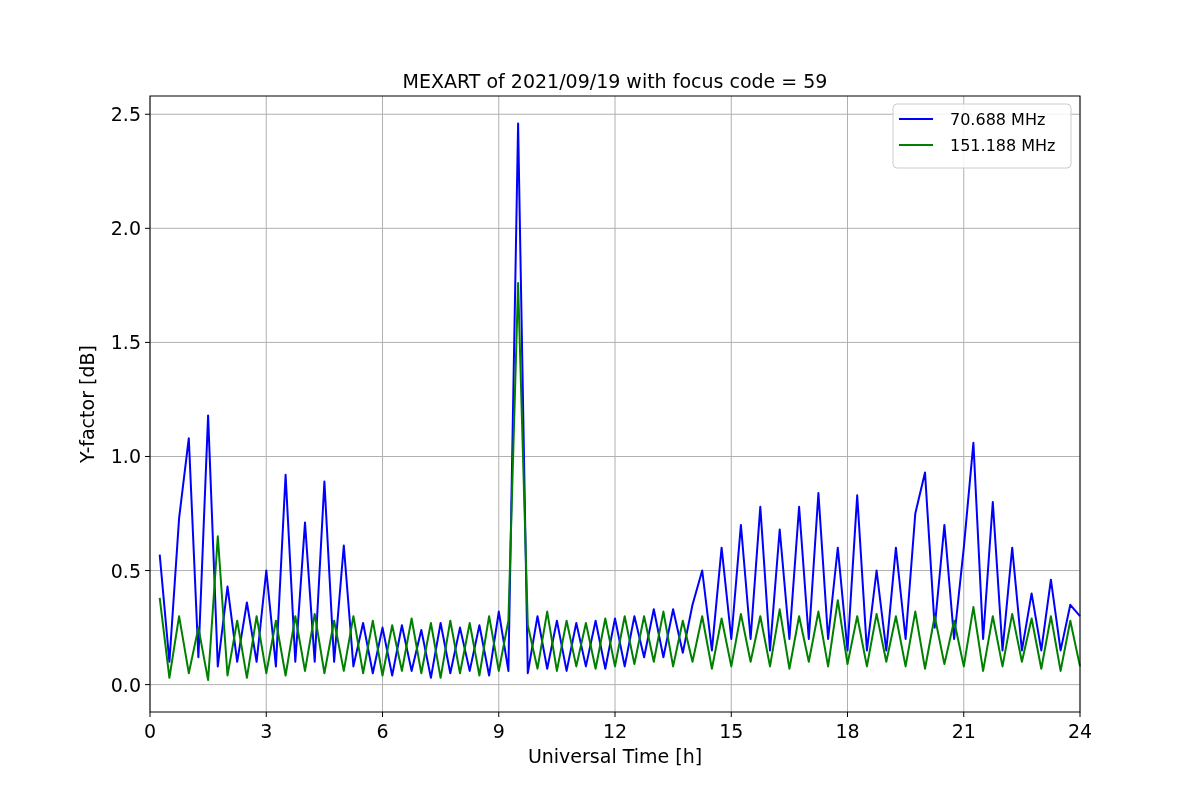  I want to click on tick-label: 0, so click(150, 731).